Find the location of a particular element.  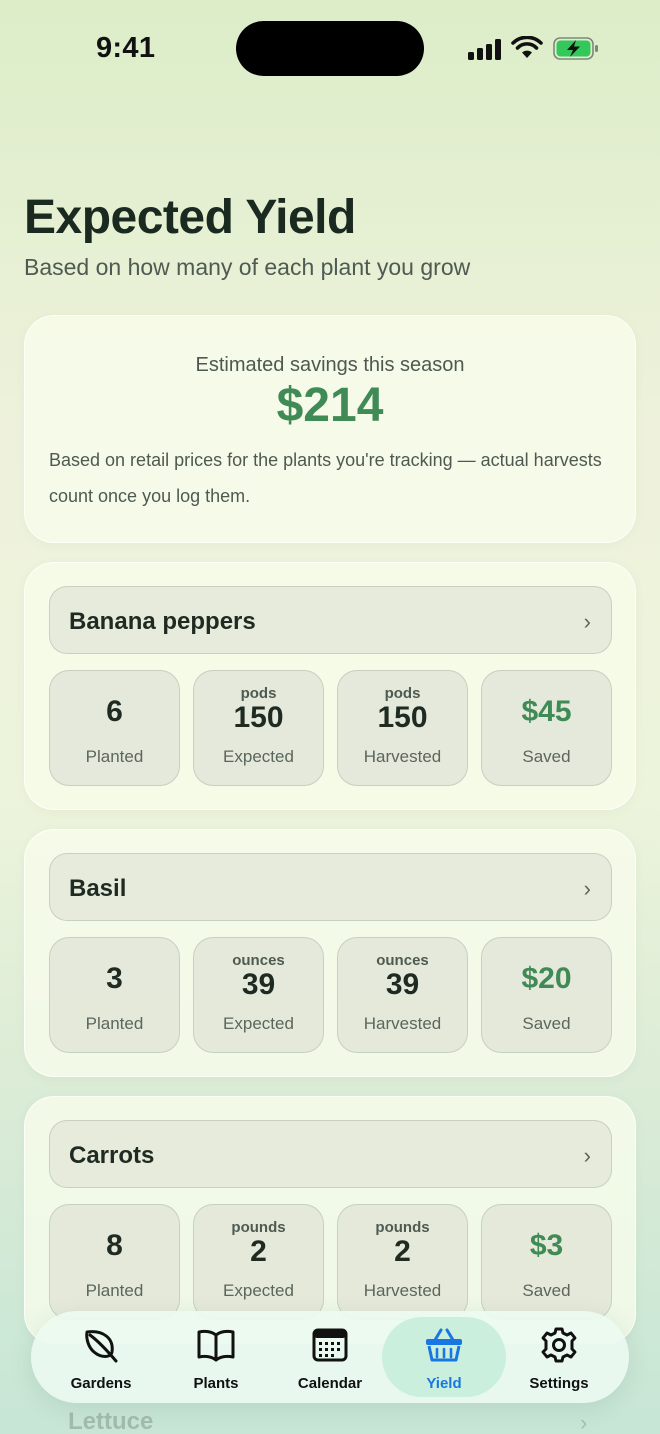

stat-expected: pounds 2 Expected is located at coordinates (258, 1262).